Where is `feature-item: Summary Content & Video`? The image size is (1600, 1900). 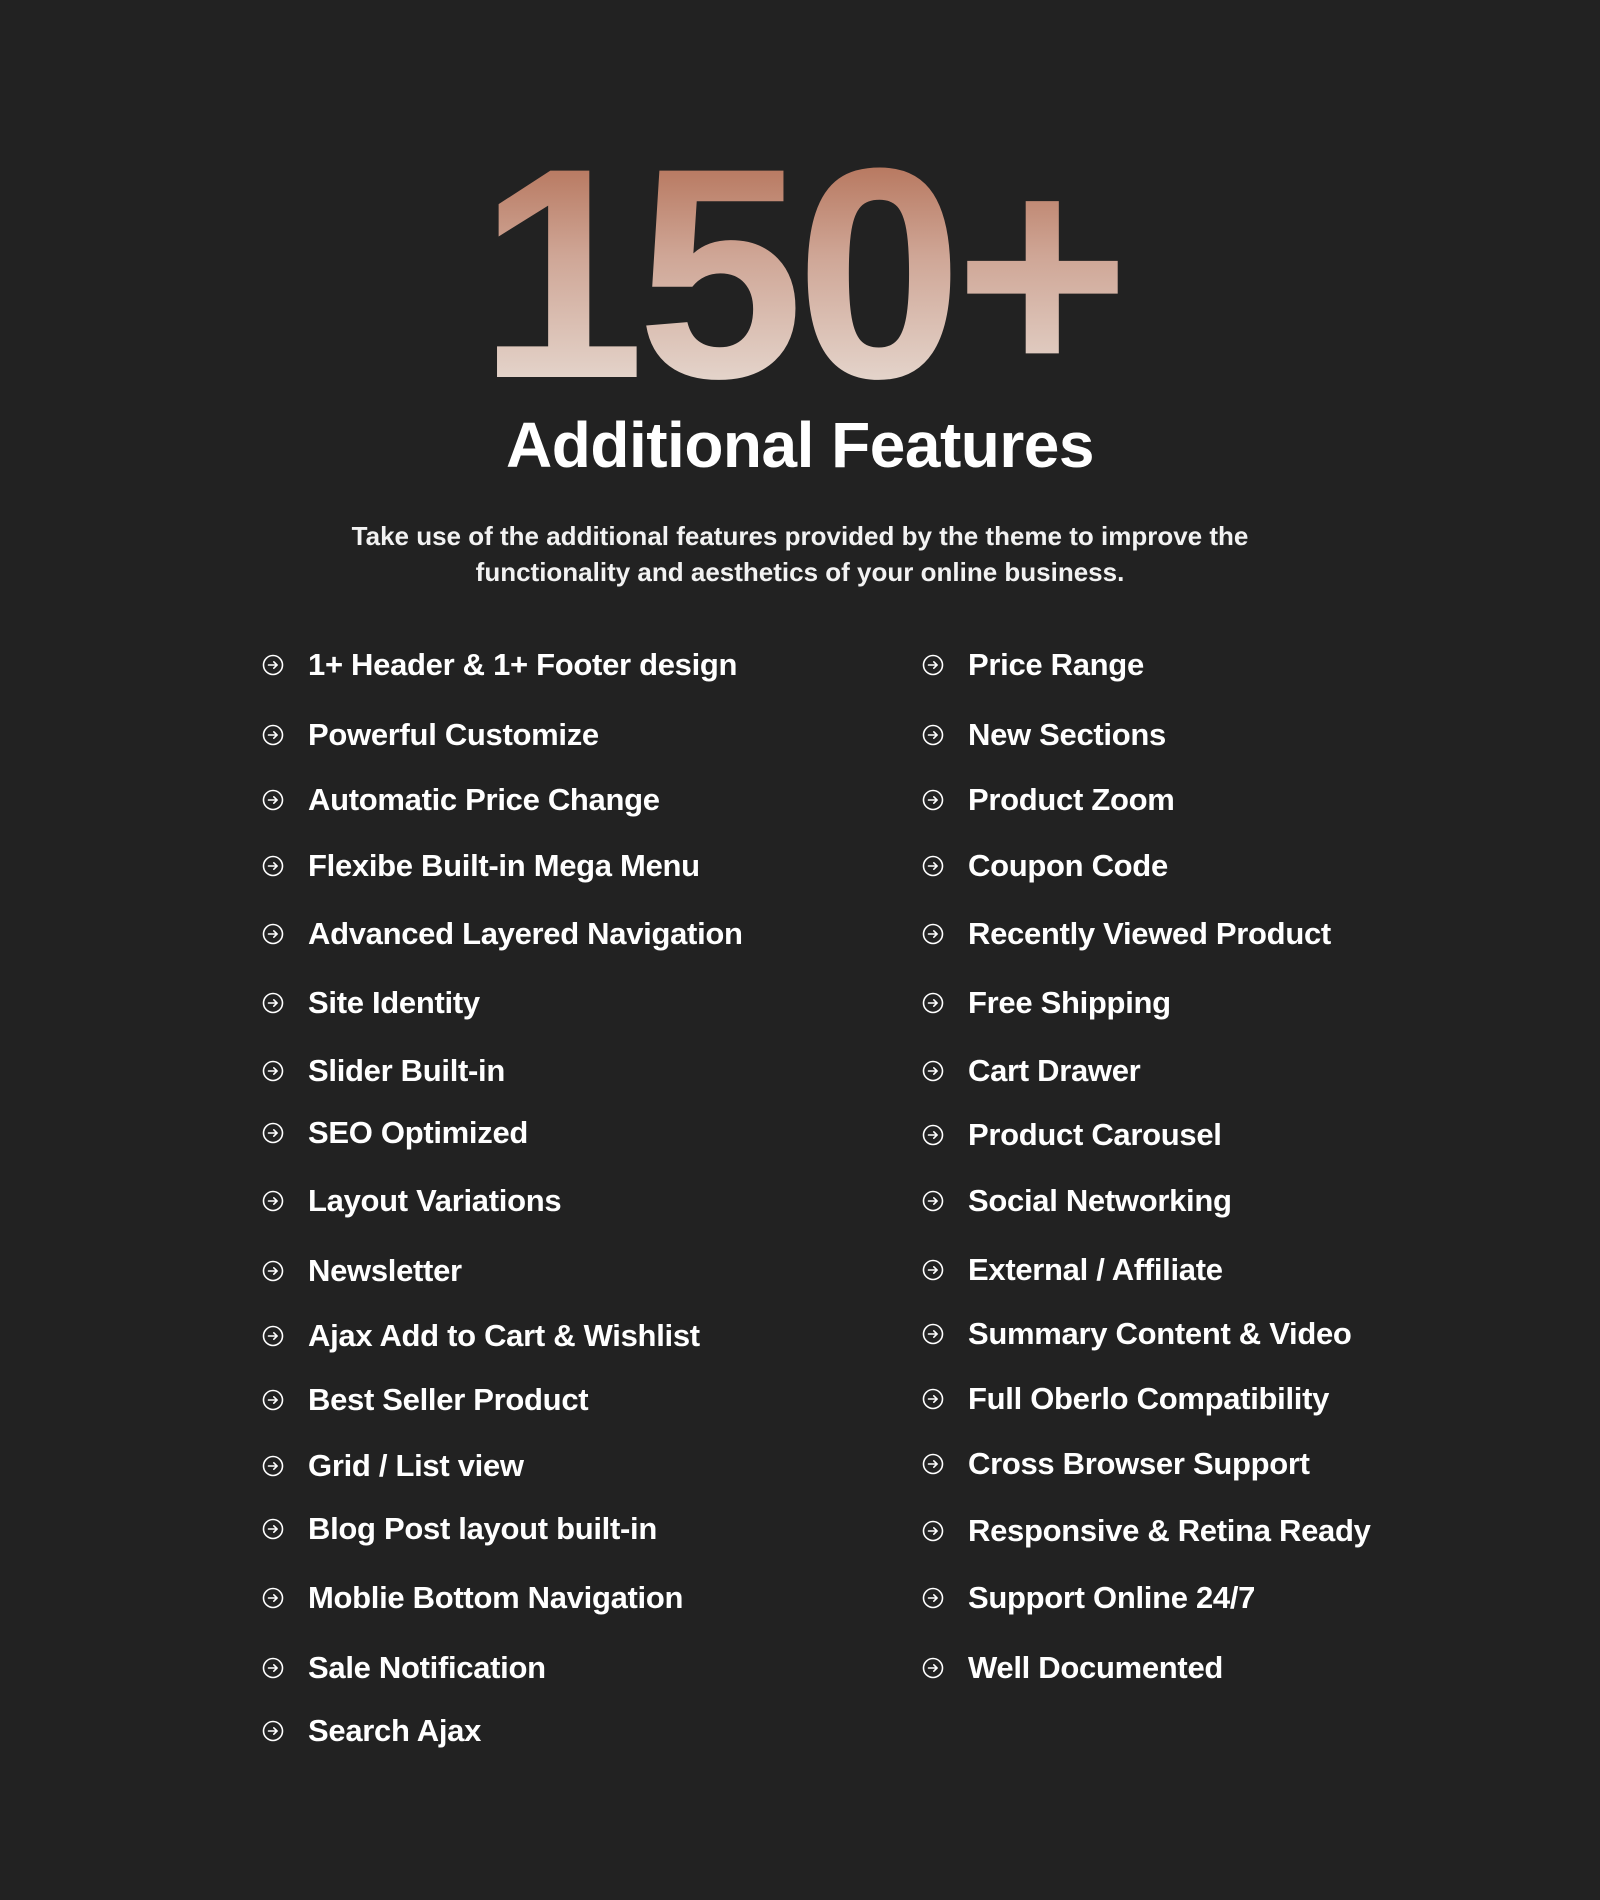
feature-item: Summary Content & Video is located at coordinates (1137, 1334).